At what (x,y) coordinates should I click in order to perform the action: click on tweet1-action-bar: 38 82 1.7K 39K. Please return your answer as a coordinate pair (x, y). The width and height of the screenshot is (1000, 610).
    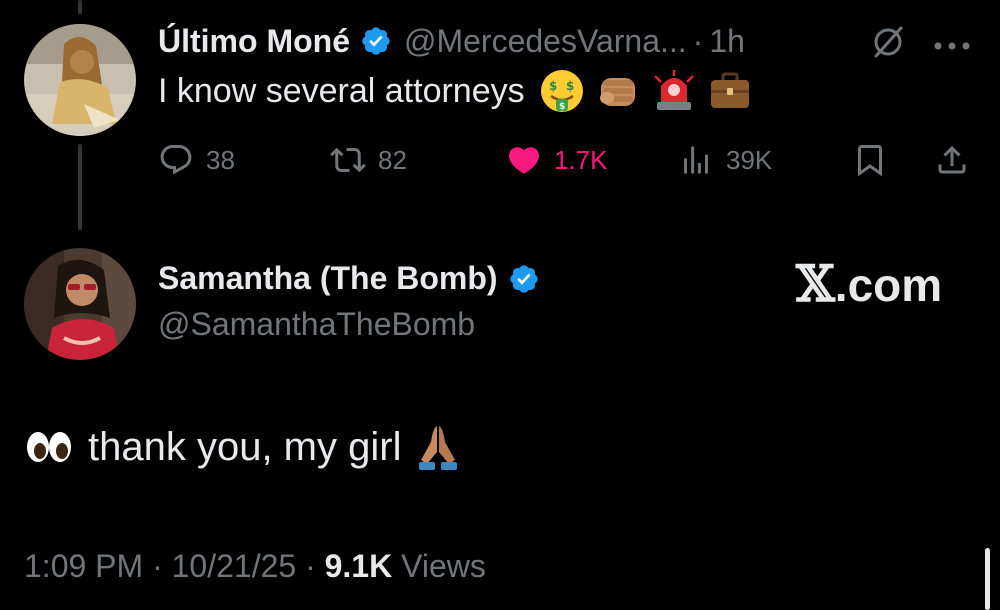
    Looking at the image, I should click on (566, 160).